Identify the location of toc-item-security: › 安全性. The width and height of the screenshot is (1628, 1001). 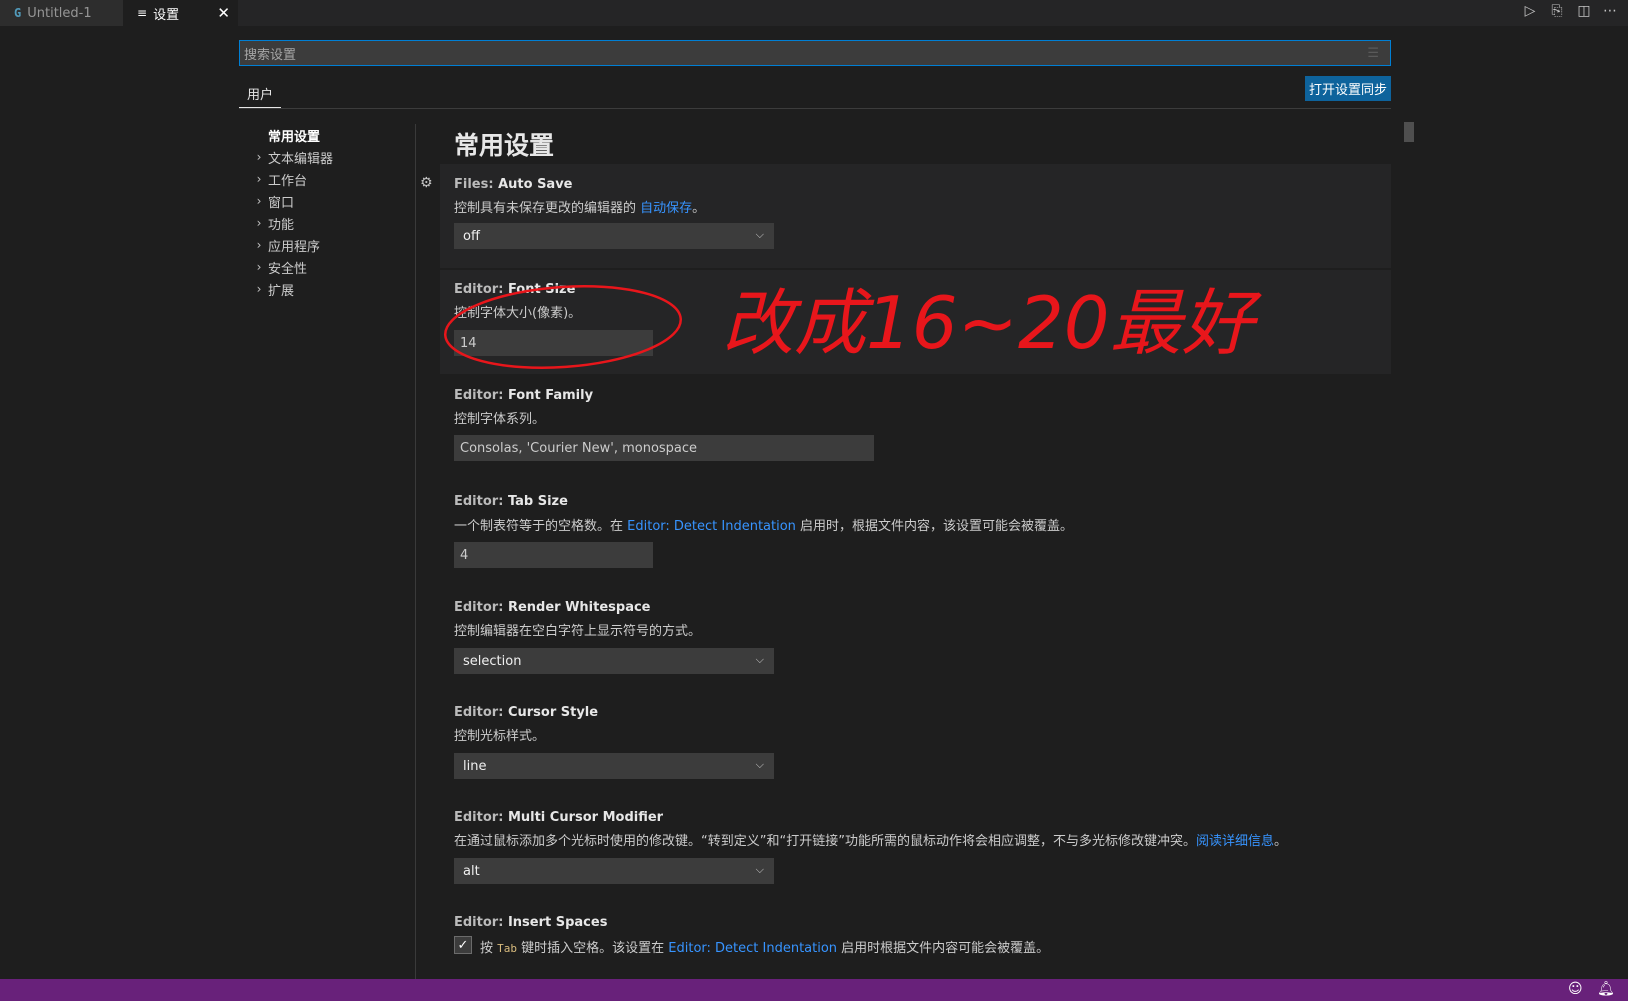
(330, 267).